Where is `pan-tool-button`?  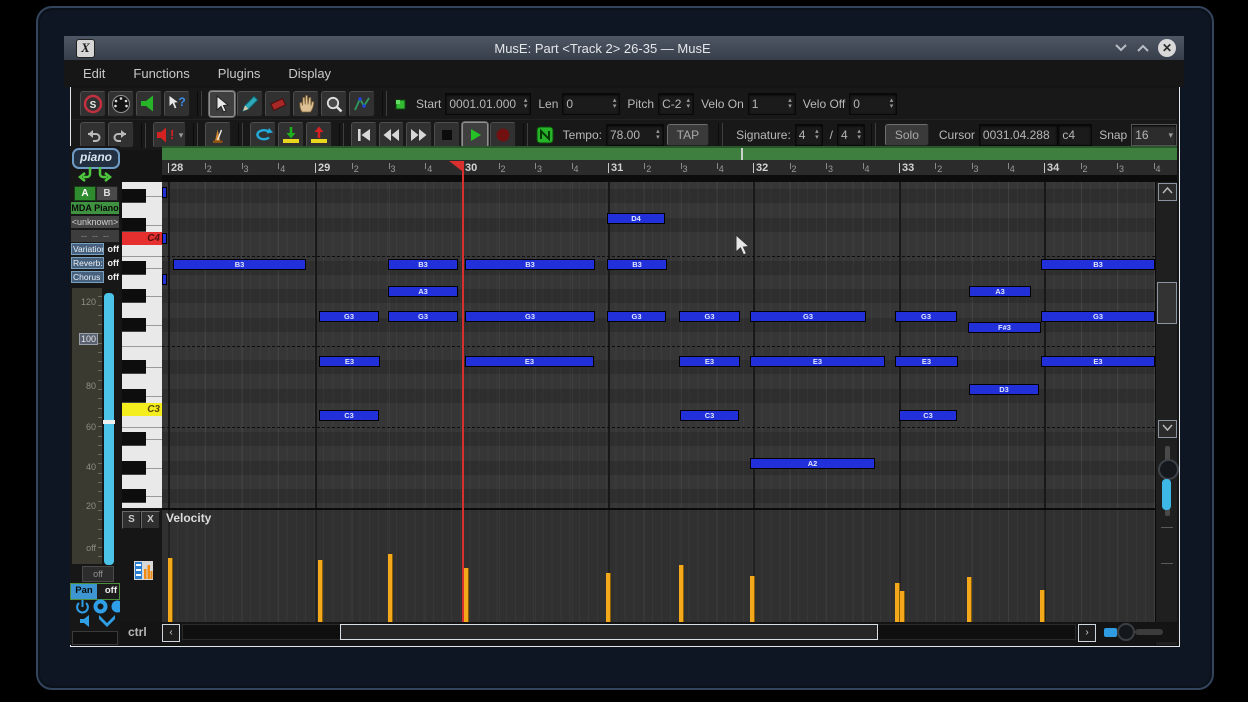 pan-tool-button is located at coordinates (306, 103).